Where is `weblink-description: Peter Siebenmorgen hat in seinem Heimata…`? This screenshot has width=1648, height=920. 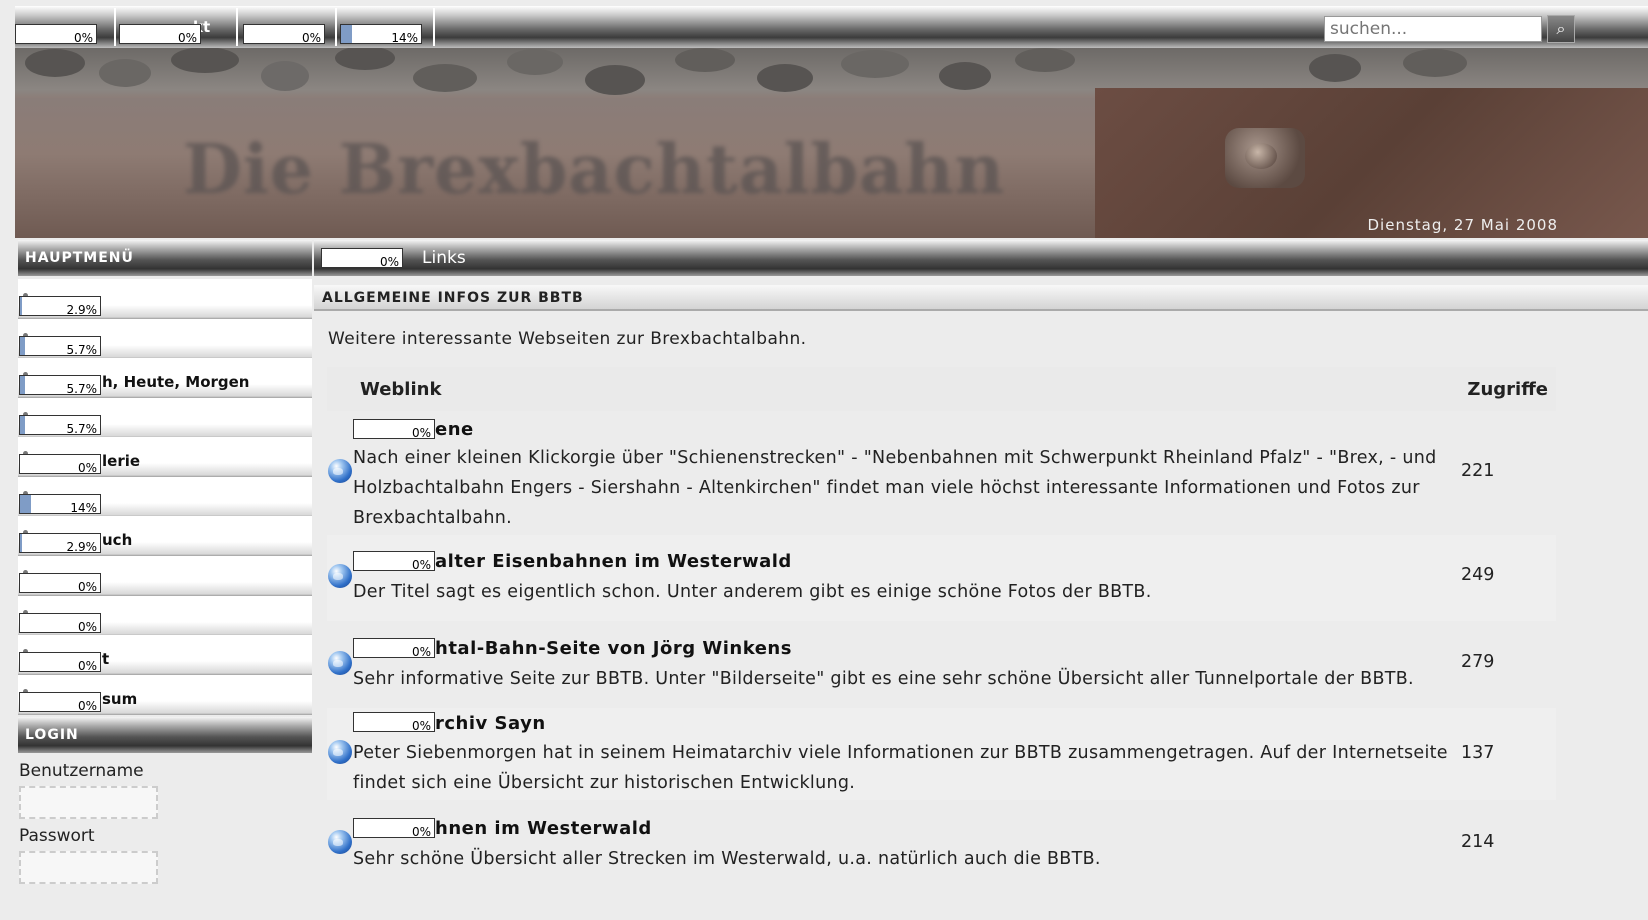
weblink-description: Peter Siebenmorgen hat in seinem Heimata… is located at coordinates (900, 768).